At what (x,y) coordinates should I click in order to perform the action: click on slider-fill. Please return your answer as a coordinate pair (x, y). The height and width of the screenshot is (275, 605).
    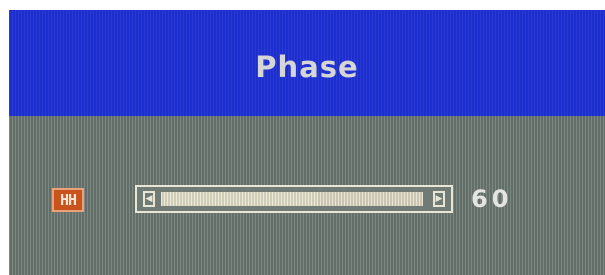
    Looking at the image, I should click on (240, 199).